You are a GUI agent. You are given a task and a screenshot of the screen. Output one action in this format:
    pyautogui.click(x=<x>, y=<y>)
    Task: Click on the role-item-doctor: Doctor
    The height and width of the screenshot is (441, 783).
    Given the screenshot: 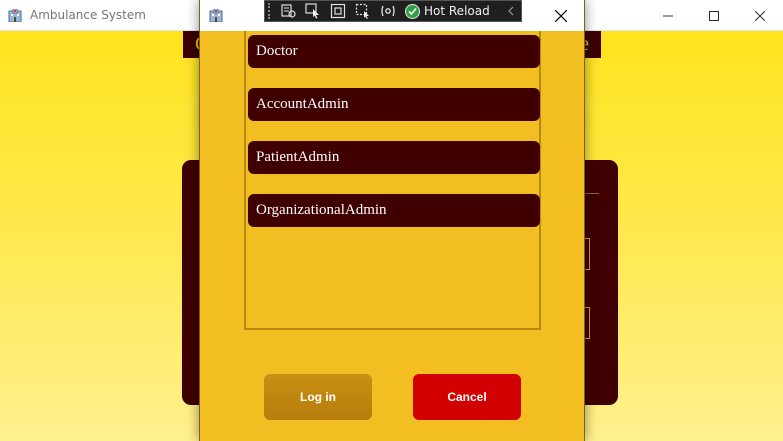 What is the action you would take?
    pyautogui.click(x=394, y=51)
    